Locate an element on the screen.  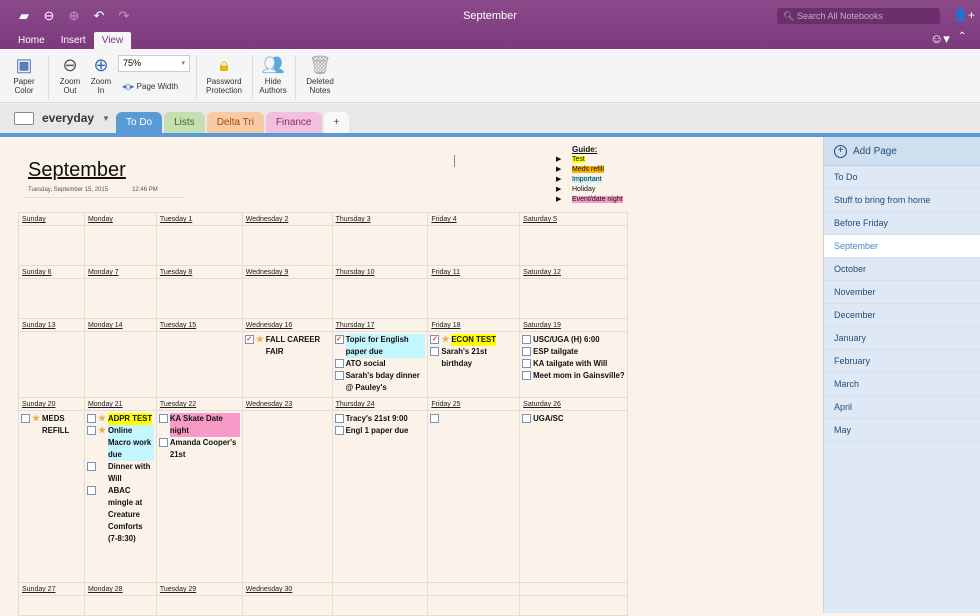
password-protection-button: 🔒︎ Password Protection is located at coordinates (224, 74).